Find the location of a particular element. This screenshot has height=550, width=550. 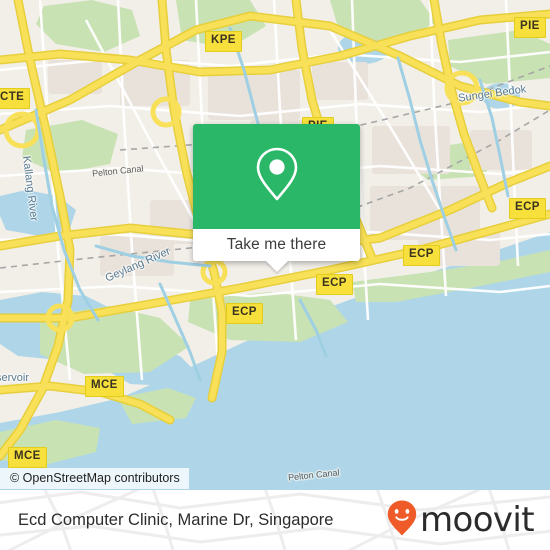

popup-cta-panel: Take me there is located at coordinates (276, 245).